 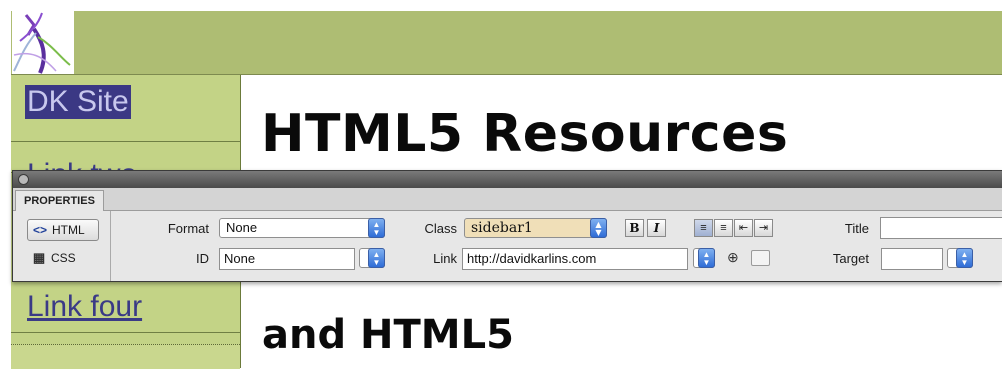 What do you see at coordinates (242, 227) in the screenshot?
I see `format-value: None` at bounding box center [242, 227].